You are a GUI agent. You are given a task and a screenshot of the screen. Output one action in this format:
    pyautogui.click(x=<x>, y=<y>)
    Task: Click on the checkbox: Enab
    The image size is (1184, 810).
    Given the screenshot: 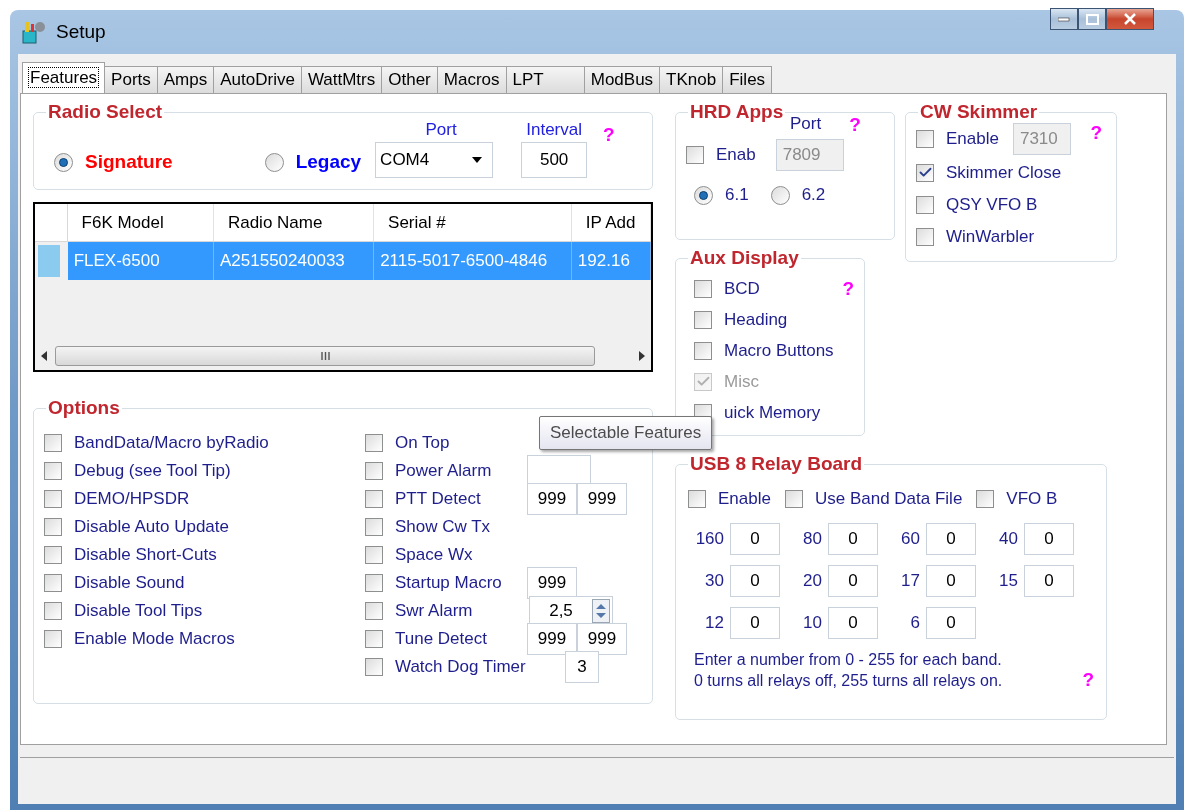 What is the action you would take?
    pyautogui.click(x=721, y=155)
    